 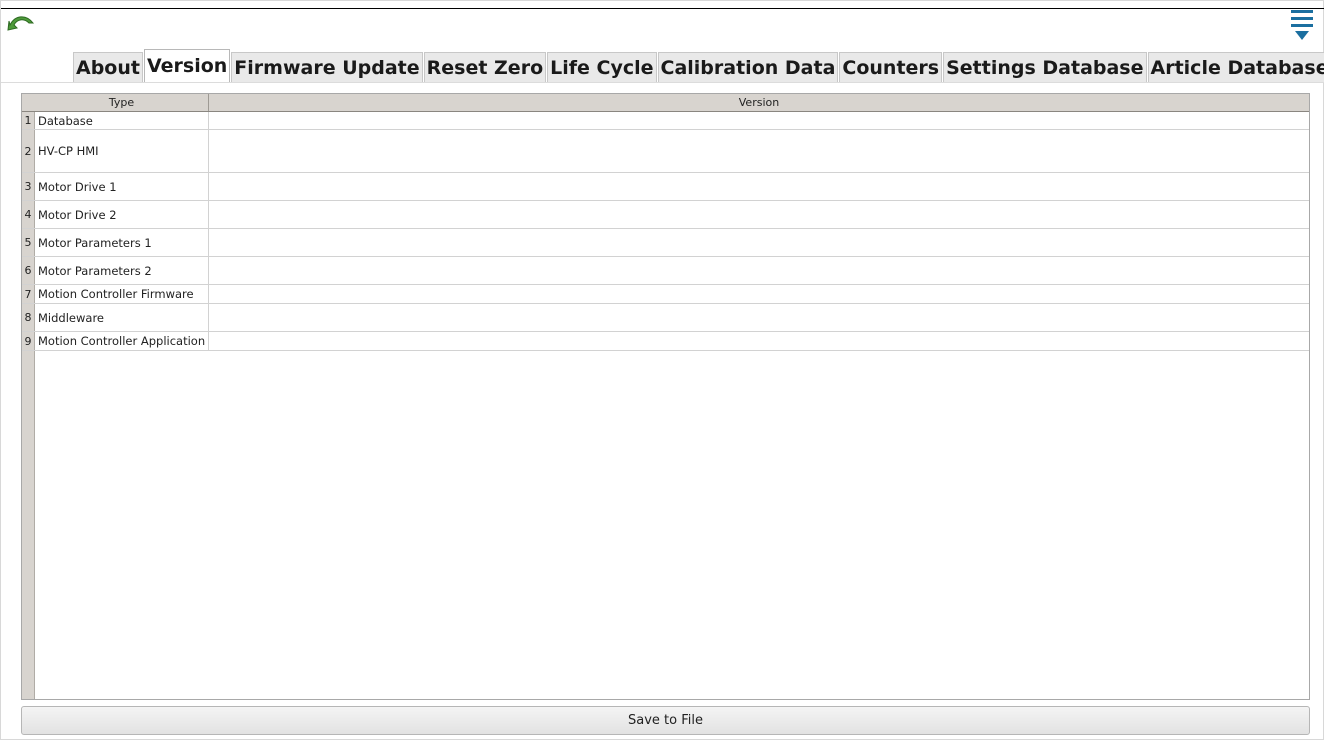 I want to click on table-row: 2 HV-CP HMI, so click(x=665, y=151).